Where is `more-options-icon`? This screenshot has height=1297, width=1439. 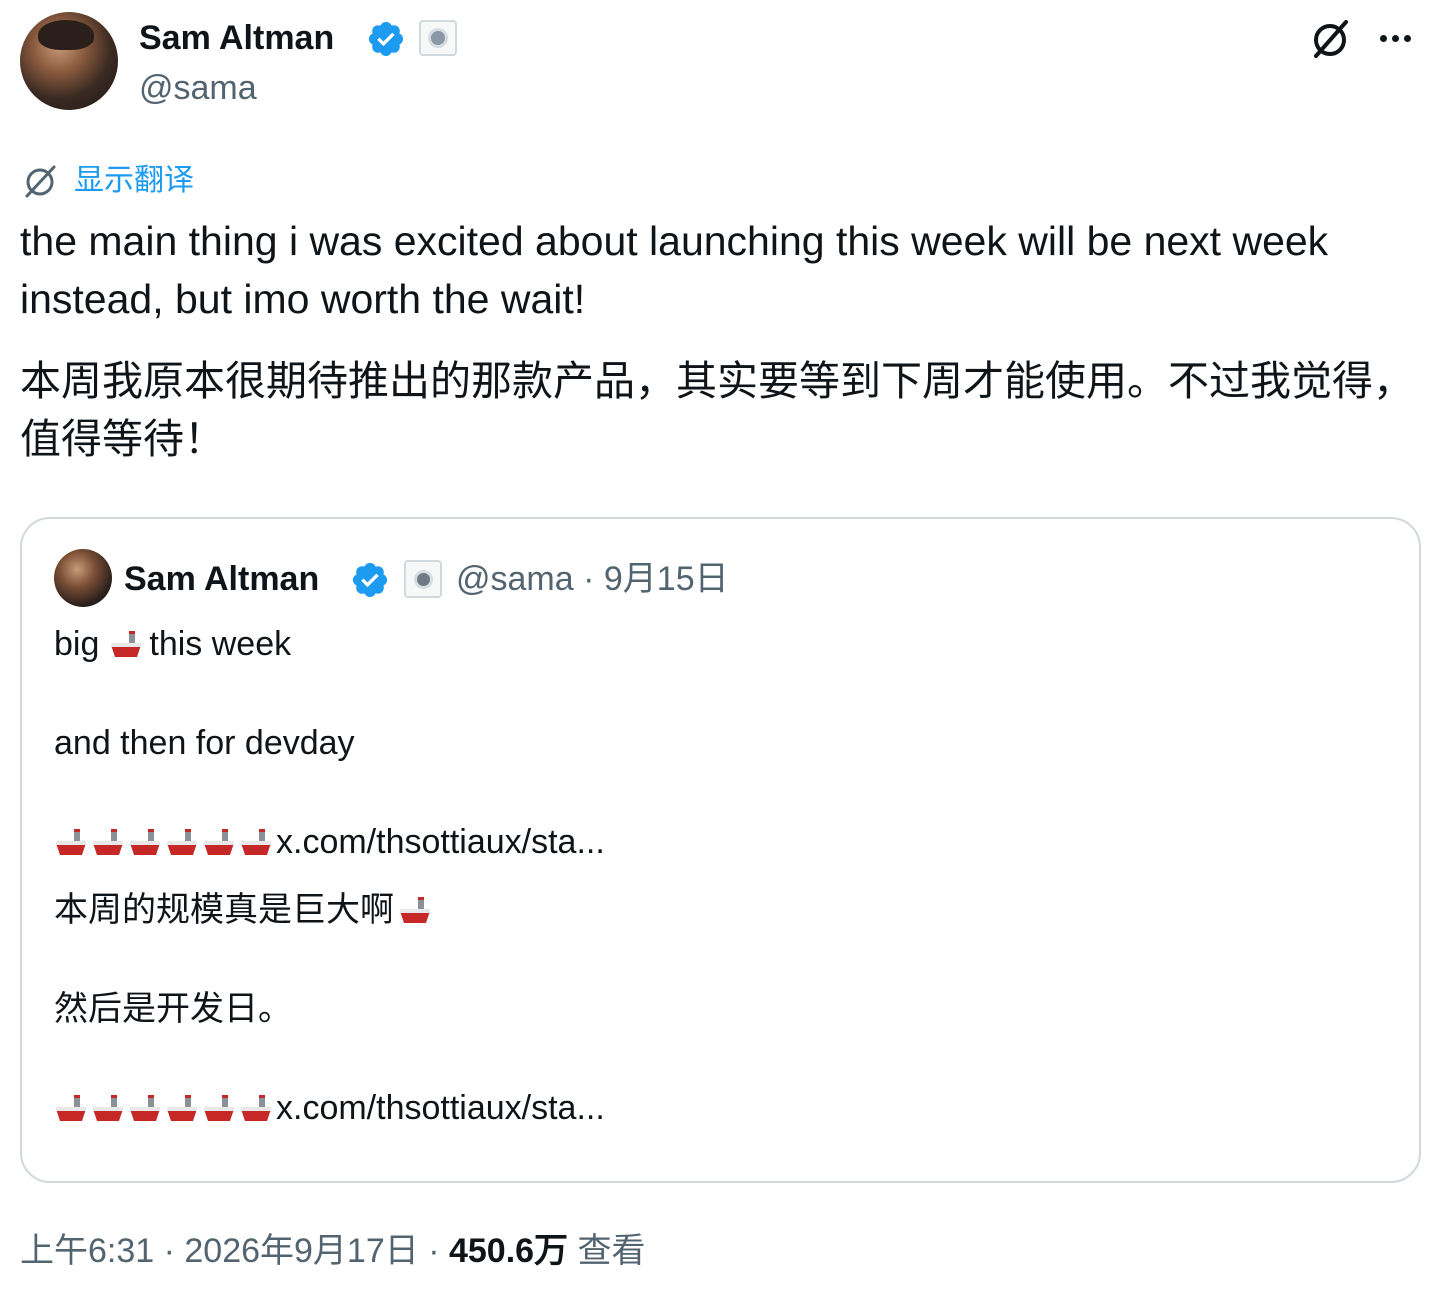 more-options-icon is located at coordinates (1400, 38).